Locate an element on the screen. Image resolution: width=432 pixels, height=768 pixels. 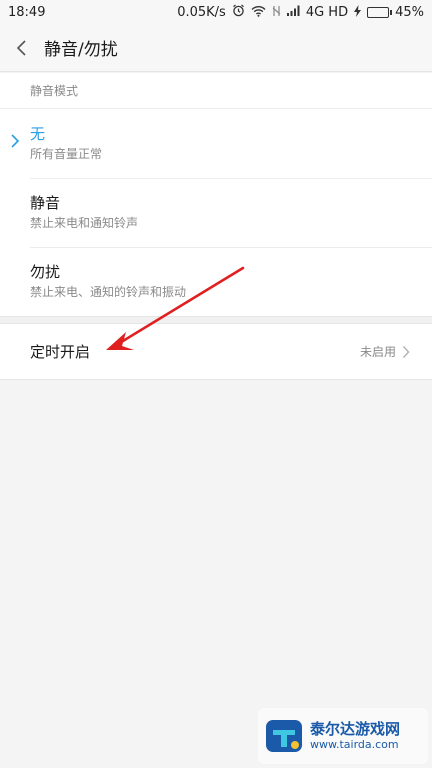
mode-option-silent: 静音 禁止来电和通知铃声 is located at coordinates (216, 212).